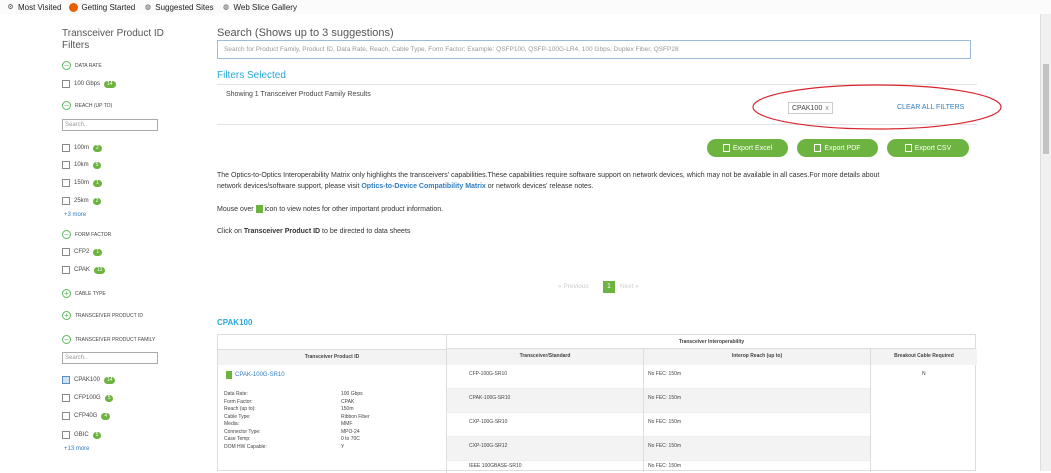  Describe the element at coordinates (82, 148) in the screenshot. I see `filter-option: 100m 2` at that location.